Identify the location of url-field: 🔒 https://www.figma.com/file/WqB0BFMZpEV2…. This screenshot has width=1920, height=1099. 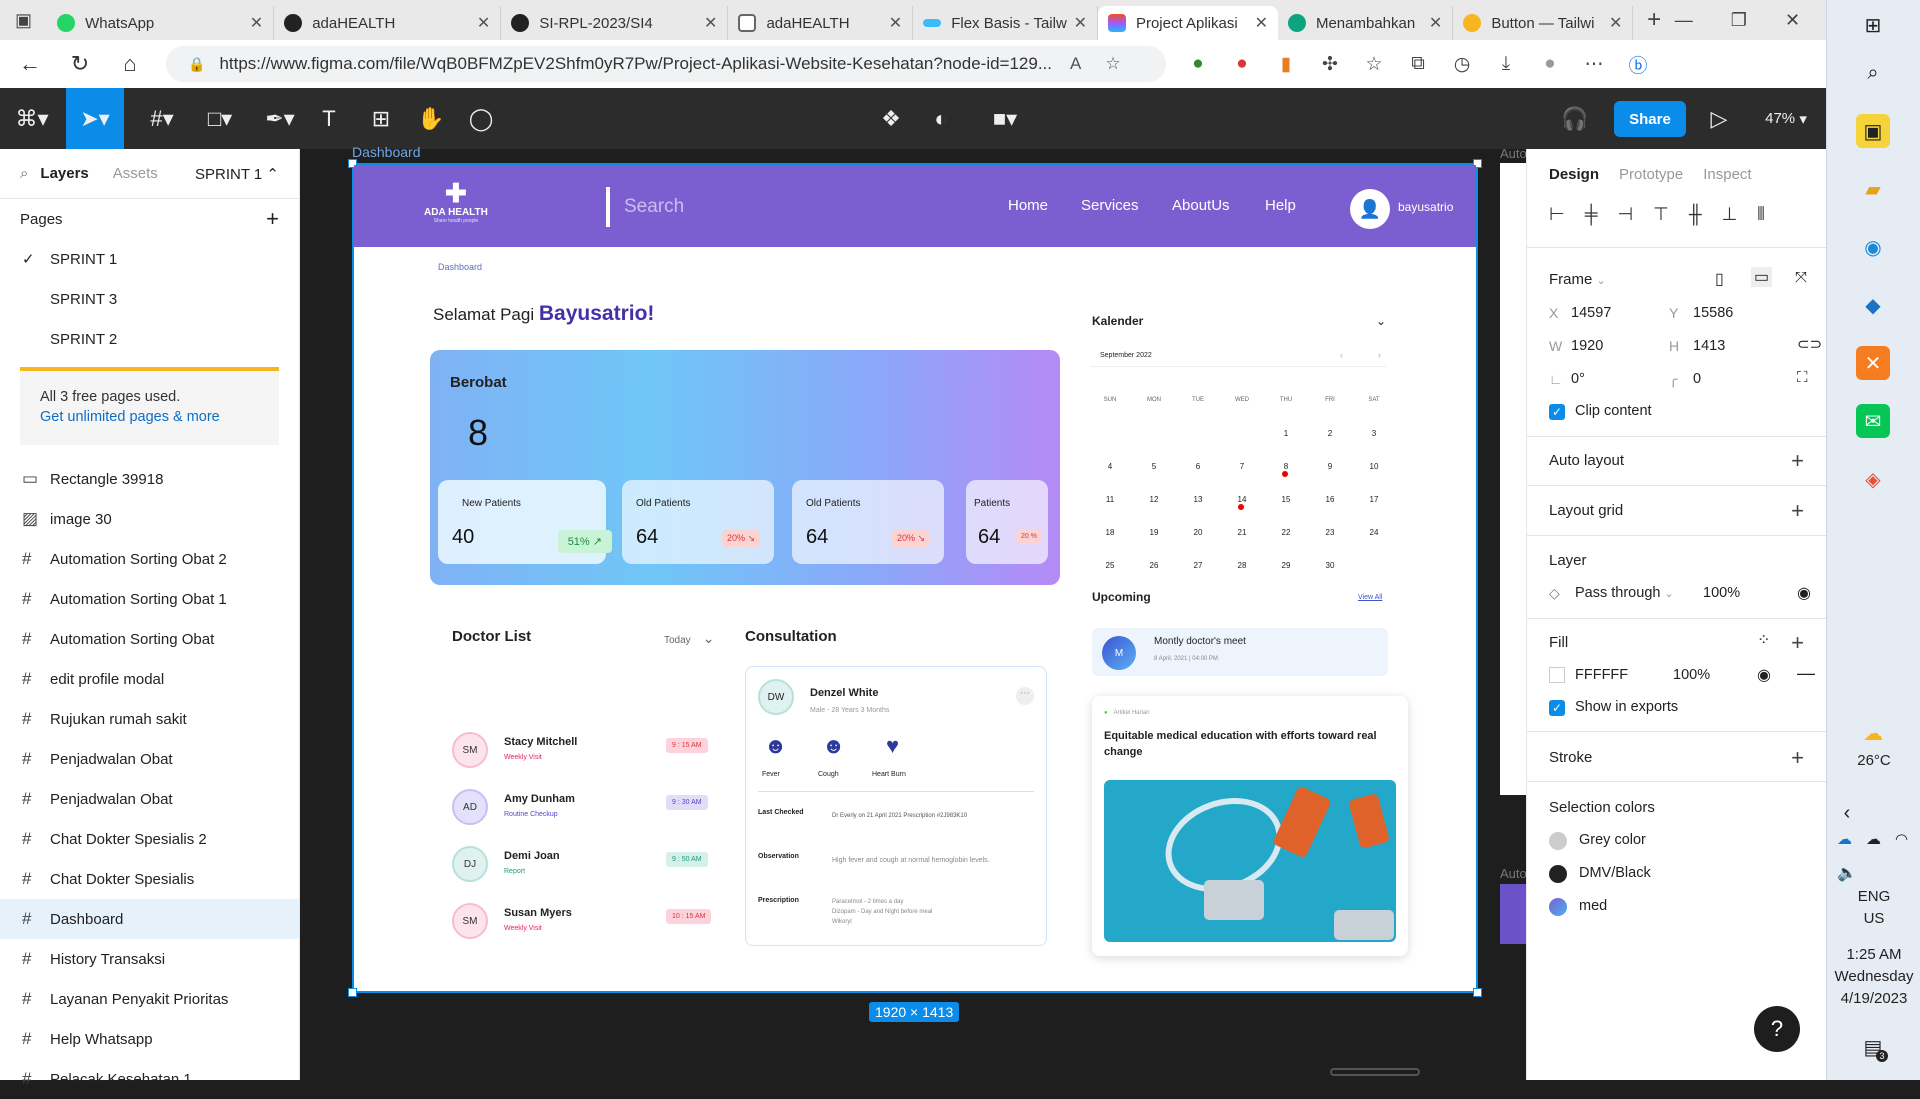
(666, 64).